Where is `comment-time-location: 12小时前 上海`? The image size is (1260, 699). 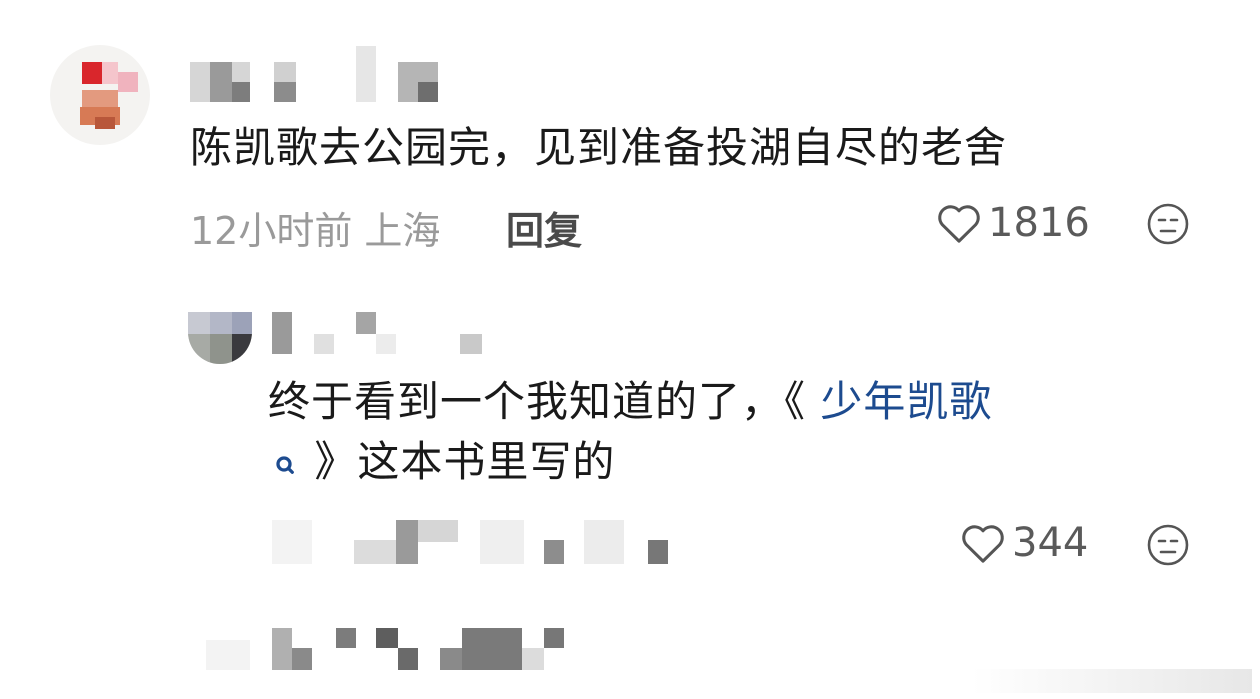
comment-time-location: 12小时前 上海 is located at coordinates (315, 231).